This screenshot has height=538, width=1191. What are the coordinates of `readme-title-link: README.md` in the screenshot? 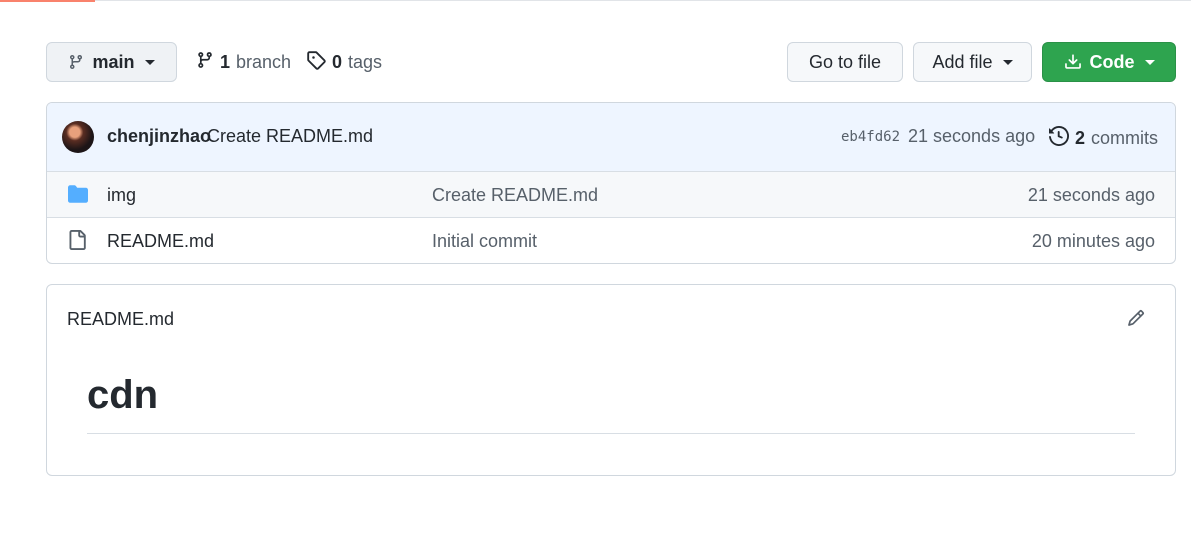 It's located at (120, 319).